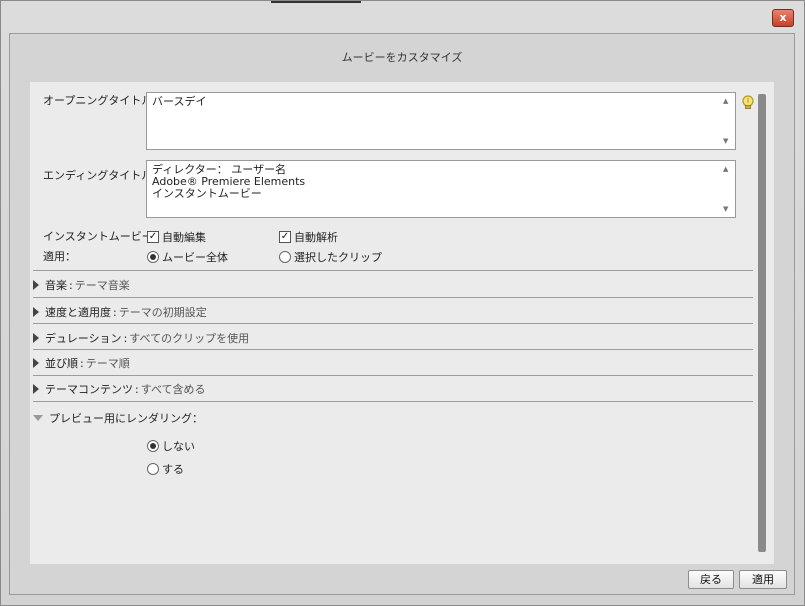 Image resolution: width=805 pixels, height=606 pixels. What do you see at coordinates (179, 101) in the screenshot?
I see `opening-title-text: バースデイ` at bounding box center [179, 101].